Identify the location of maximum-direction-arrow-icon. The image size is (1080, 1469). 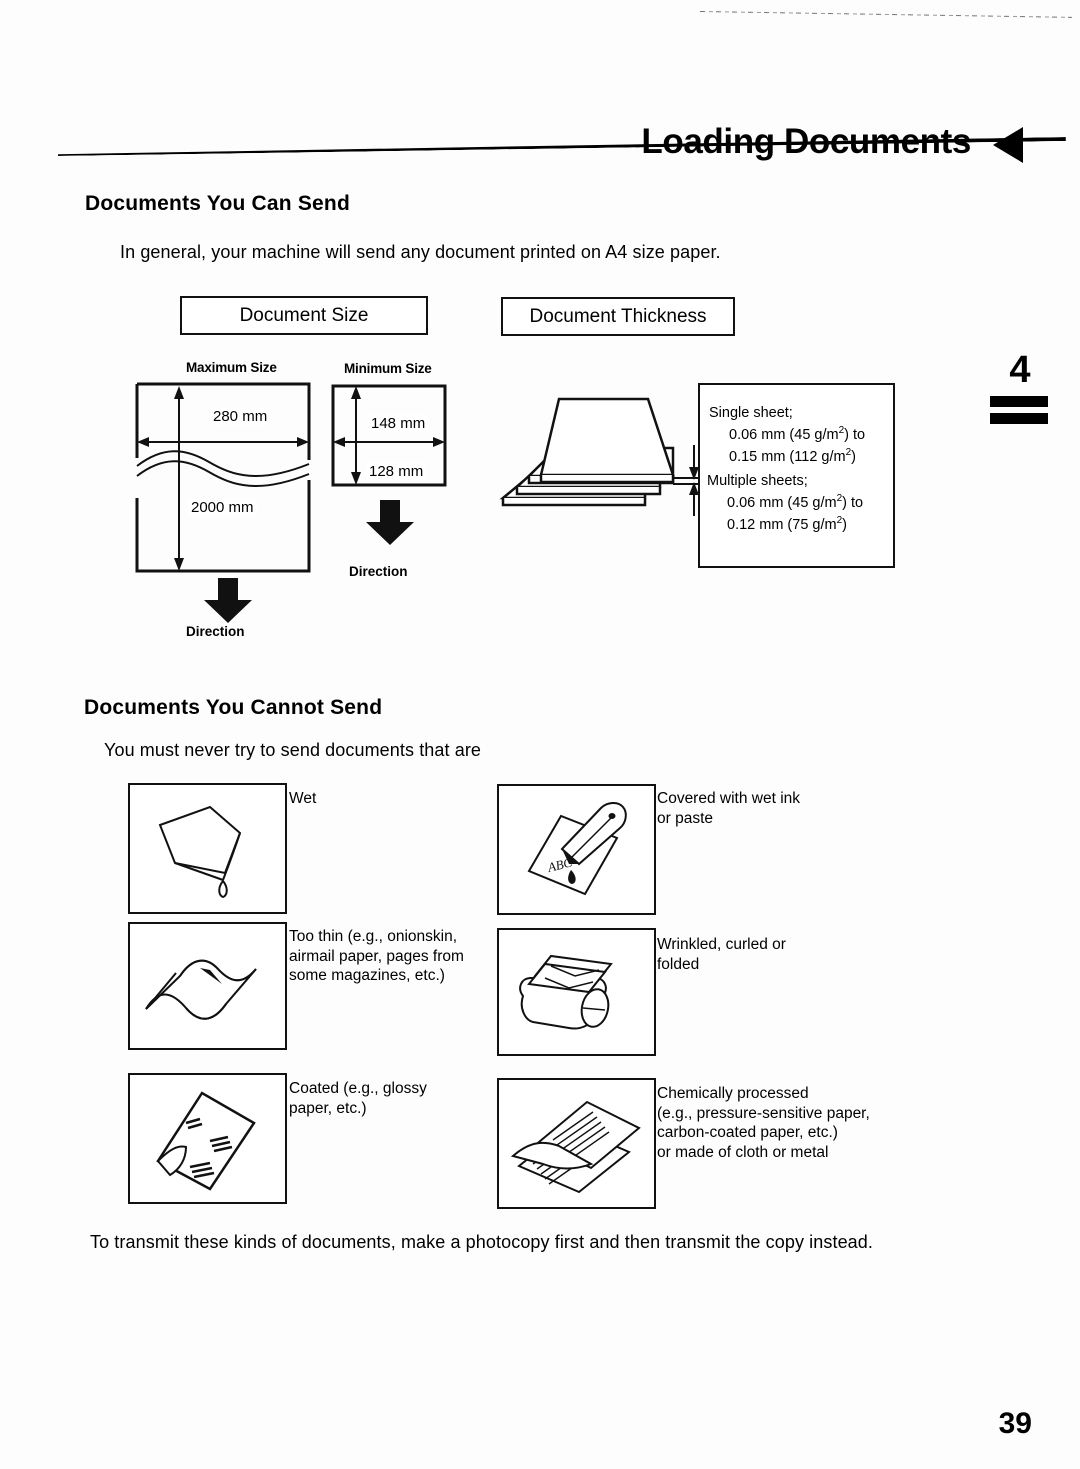
(228, 601).